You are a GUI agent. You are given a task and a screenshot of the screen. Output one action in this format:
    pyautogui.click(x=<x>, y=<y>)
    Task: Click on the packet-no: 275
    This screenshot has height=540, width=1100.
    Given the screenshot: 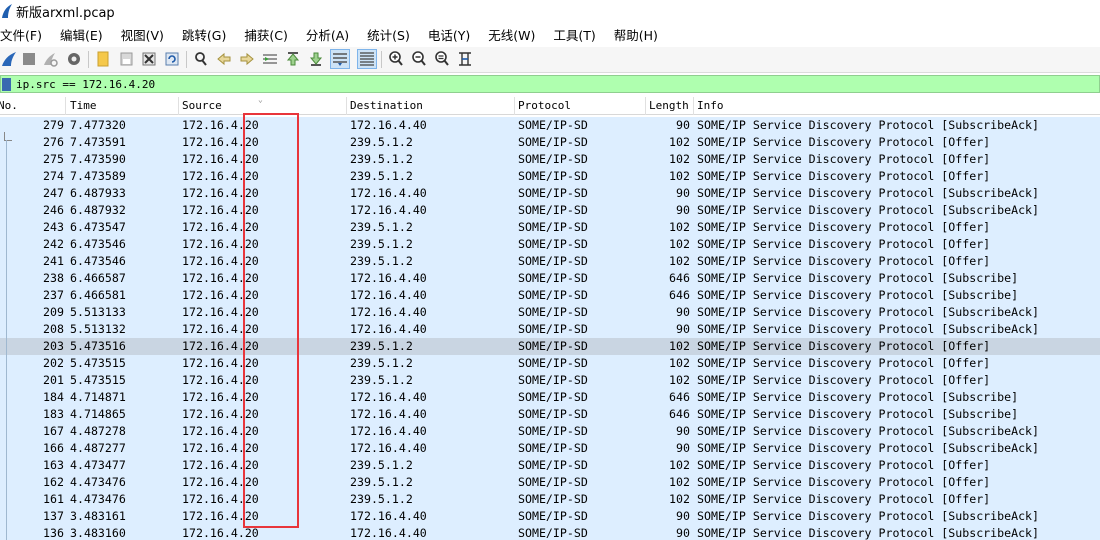 What is the action you would take?
    pyautogui.click(x=53, y=159)
    